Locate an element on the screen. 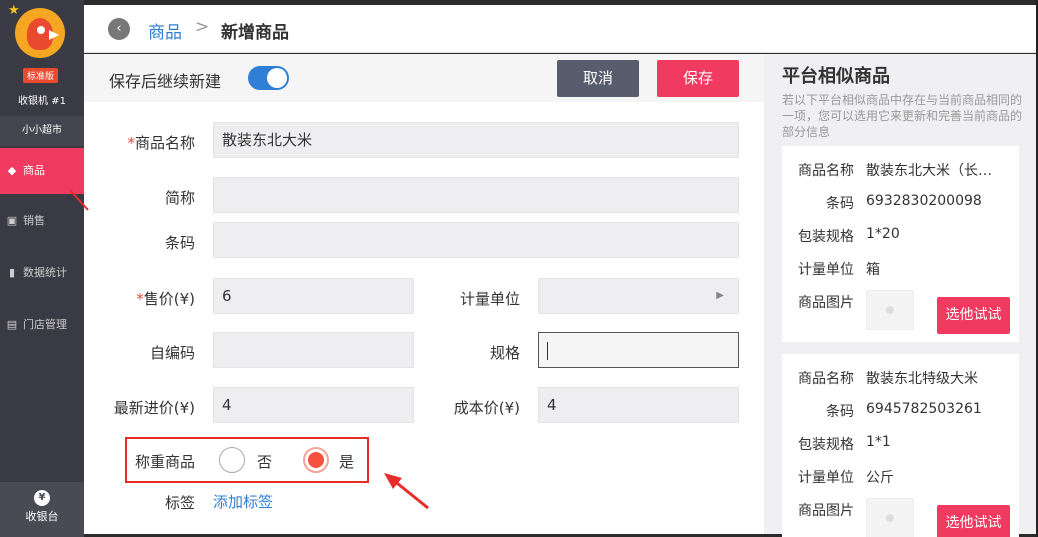 The width and height of the screenshot is (1038, 537). sidebar-item-store-management: ▤ 门店管理 is located at coordinates (42, 325).